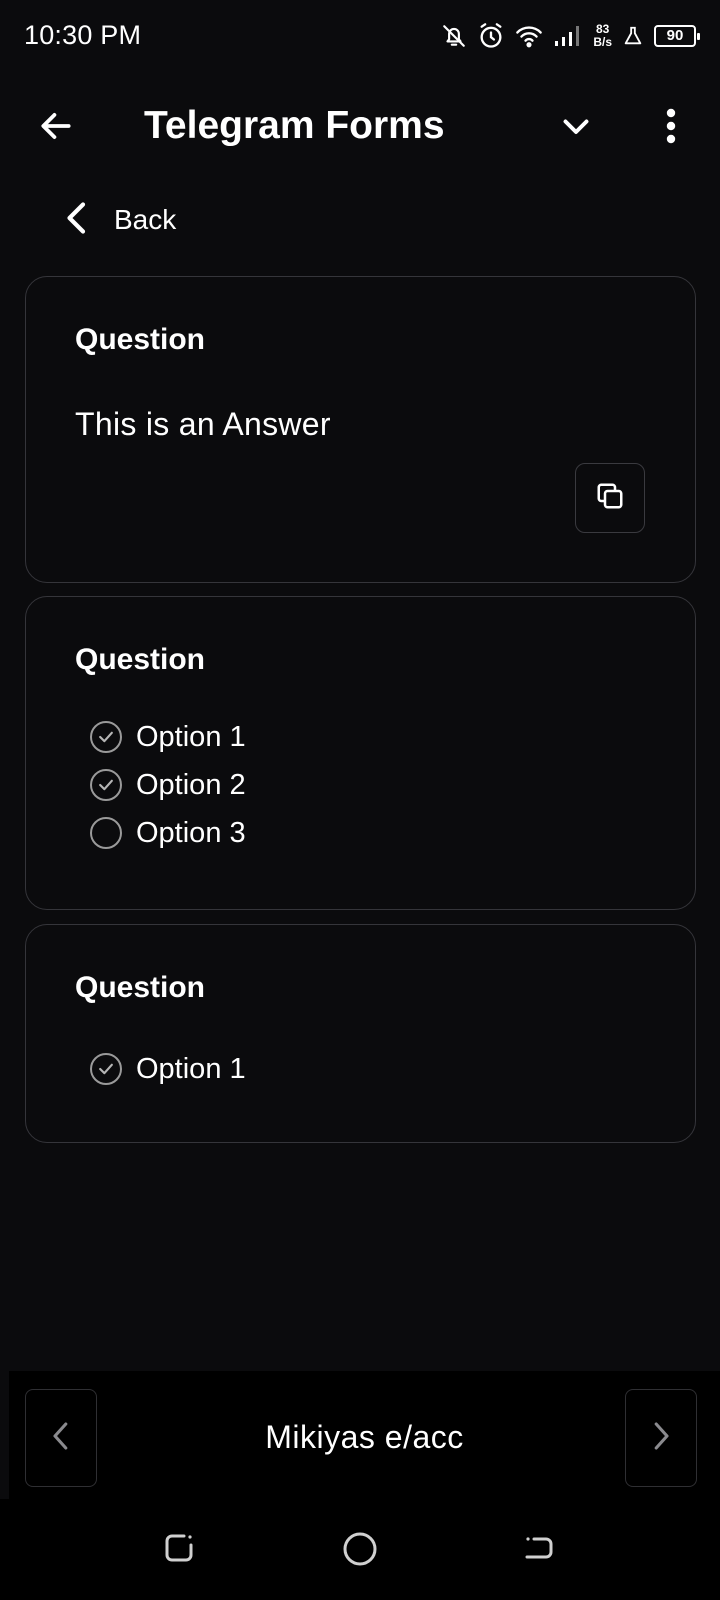 The image size is (720, 1600). Describe the element at coordinates (191, 784) in the screenshot. I see `option-label: Option 2` at that location.